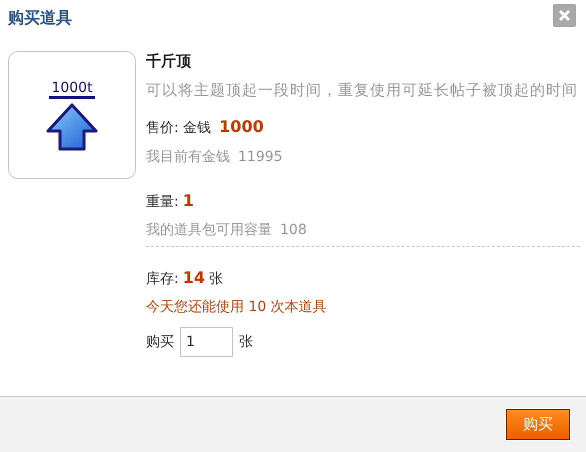 The width and height of the screenshot is (586, 452). What do you see at coordinates (188, 157) in the screenshot?
I see `balance-label: 我目前有金钱` at bounding box center [188, 157].